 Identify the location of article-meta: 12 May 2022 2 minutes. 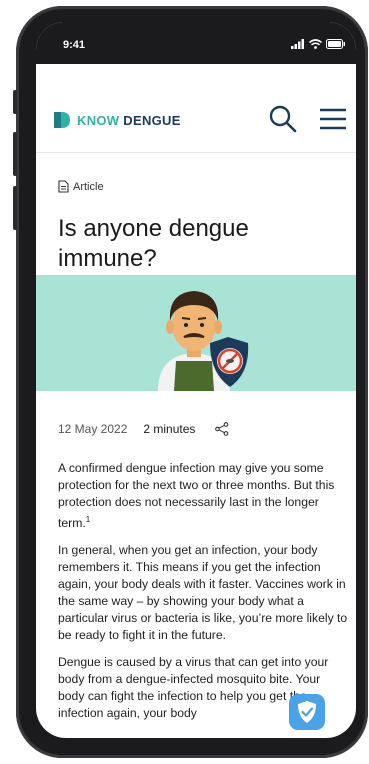
(143, 429).